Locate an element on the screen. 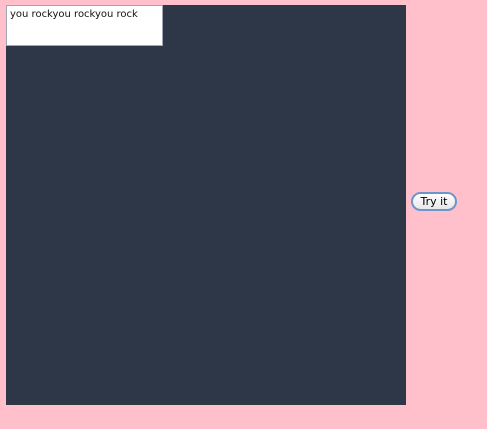 Image resolution: width=487 pixels, height=429 pixels. try-it-button: Try it is located at coordinates (434, 201).